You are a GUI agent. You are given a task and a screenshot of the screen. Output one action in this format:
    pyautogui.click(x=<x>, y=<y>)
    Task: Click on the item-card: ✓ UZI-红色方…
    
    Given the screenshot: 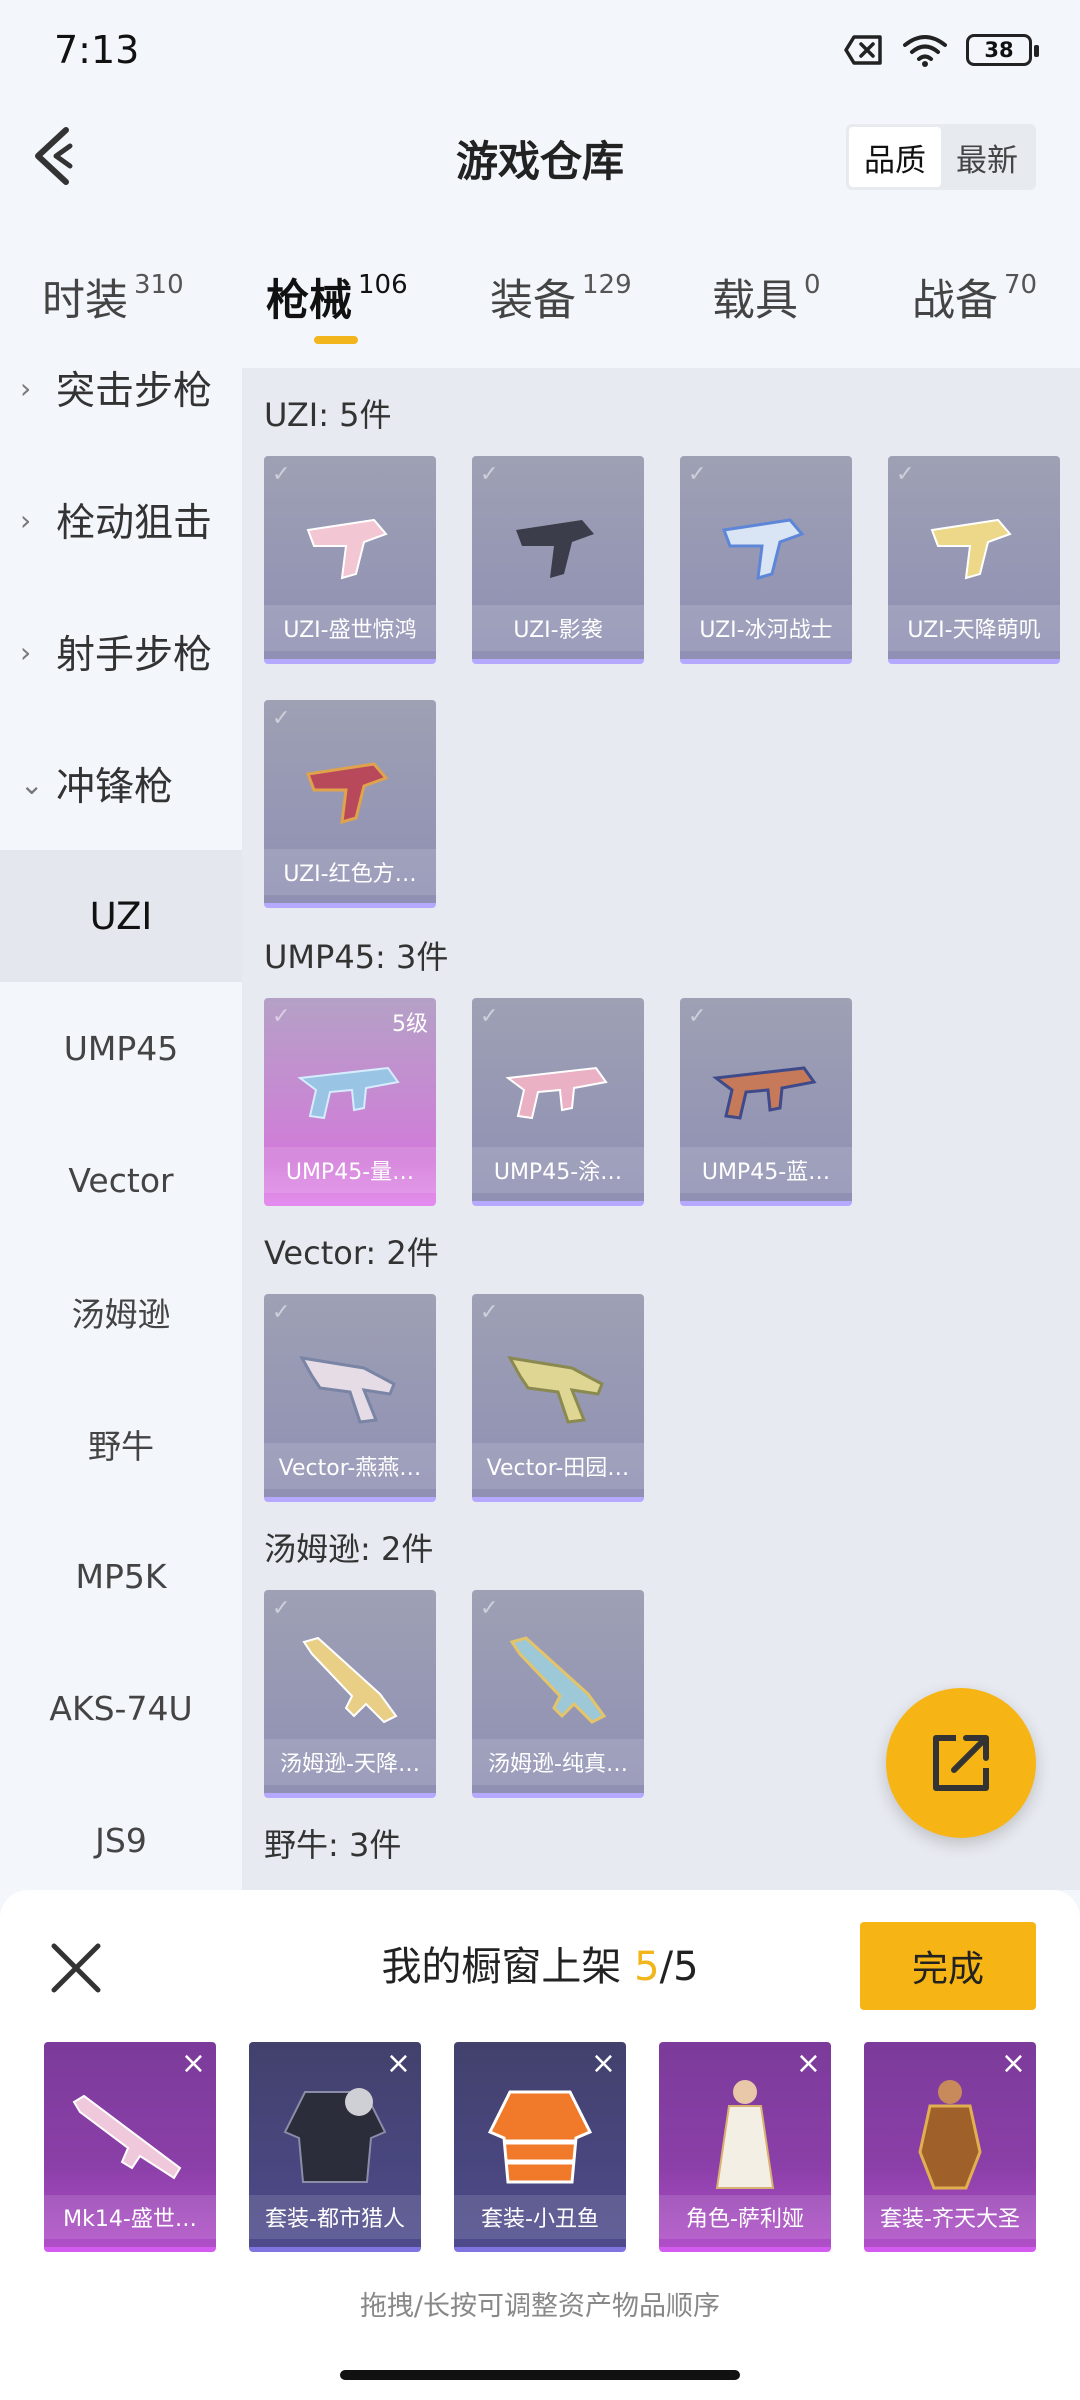 What is the action you would take?
    pyautogui.click(x=350, y=804)
    